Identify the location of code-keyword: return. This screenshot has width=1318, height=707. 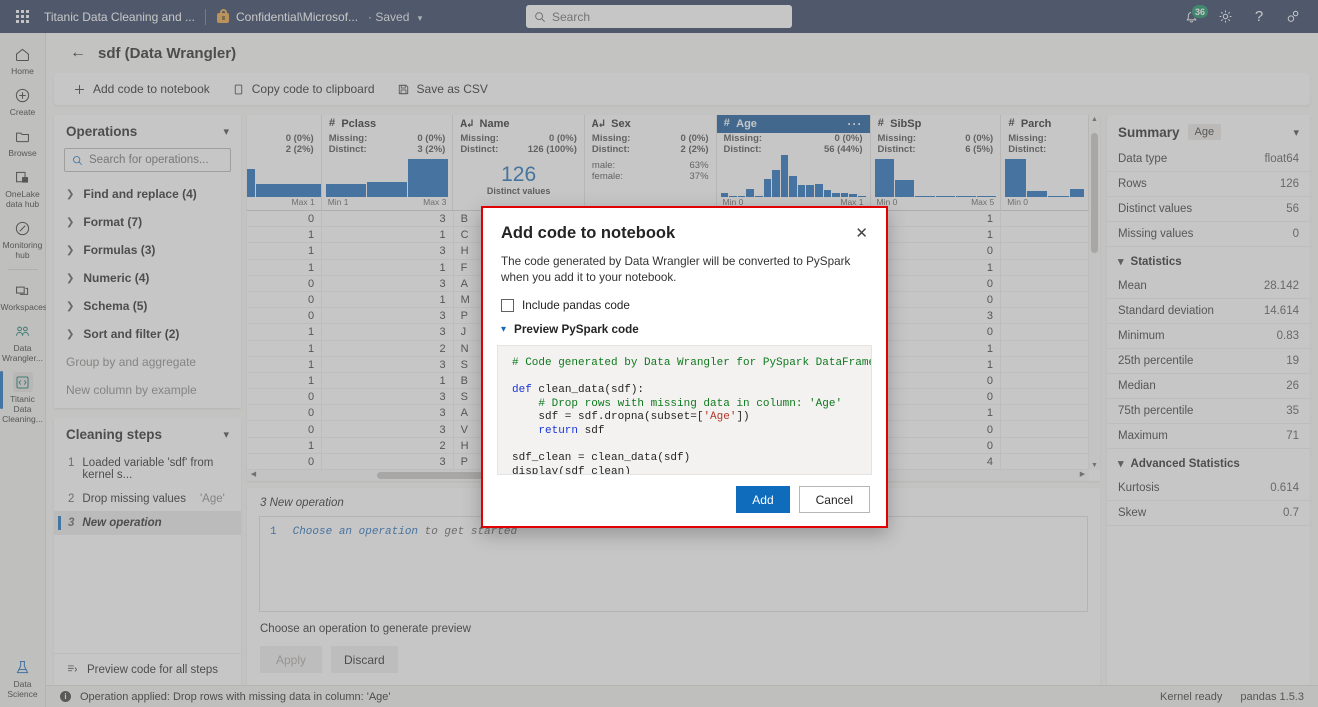
(545, 430).